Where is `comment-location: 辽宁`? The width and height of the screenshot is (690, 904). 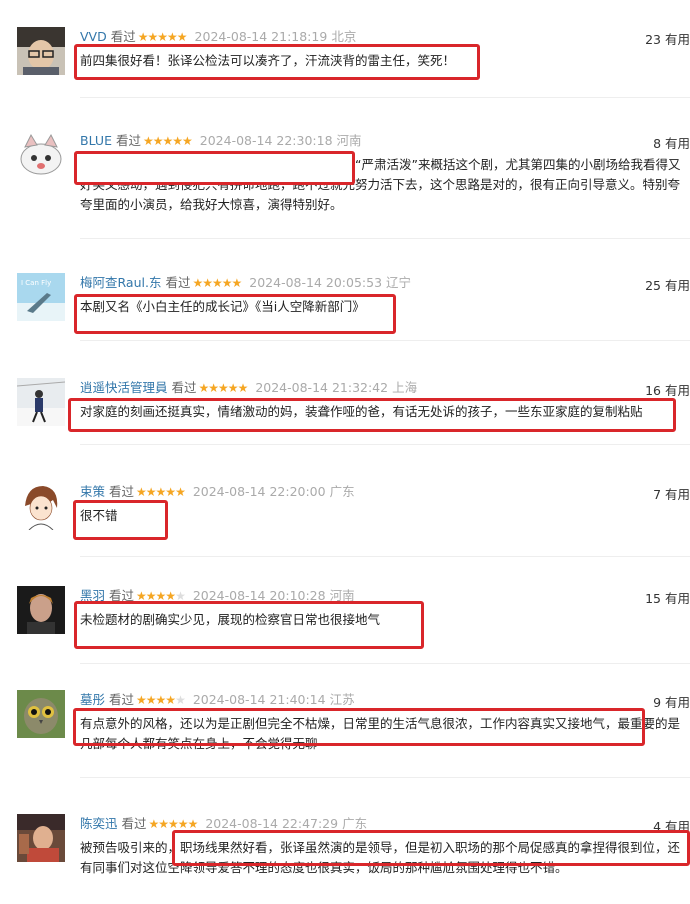 comment-location: 辽宁 is located at coordinates (399, 282).